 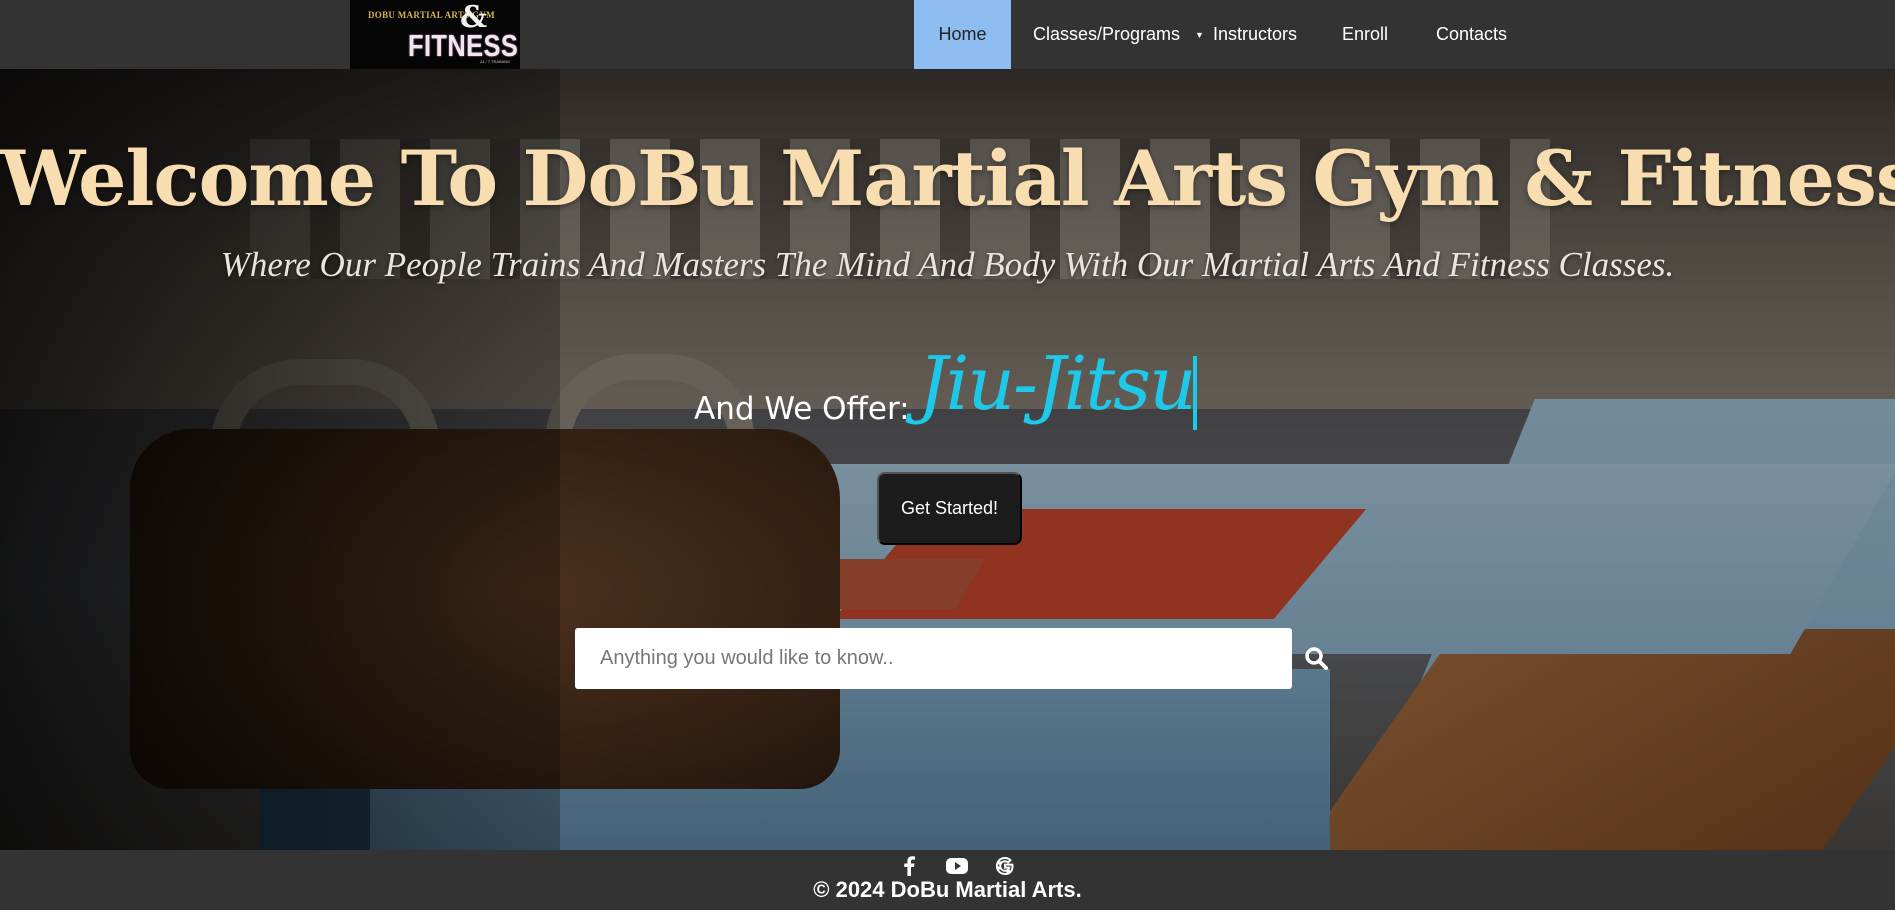 I want to click on search-input, so click(x=933, y=658).